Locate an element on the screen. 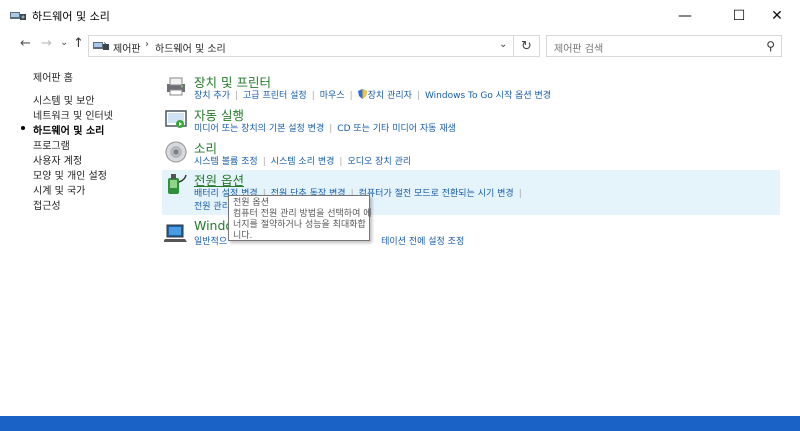  advanced-printer-setup-link: 고급 프린터 설정 is located at coordinates (275, 96).